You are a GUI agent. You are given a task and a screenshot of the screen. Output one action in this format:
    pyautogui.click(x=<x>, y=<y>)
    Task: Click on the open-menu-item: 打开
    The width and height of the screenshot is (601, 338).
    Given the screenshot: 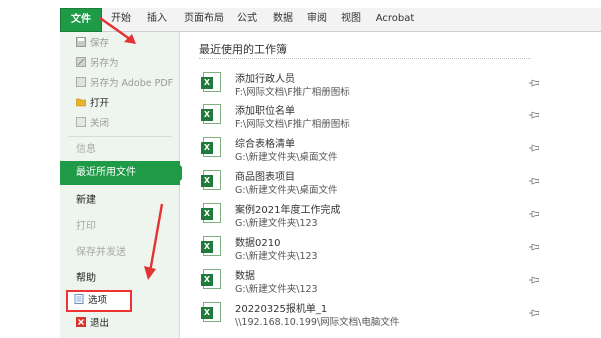 What is the action you would take?
    pyautogui.click(x=120, y=104)
    